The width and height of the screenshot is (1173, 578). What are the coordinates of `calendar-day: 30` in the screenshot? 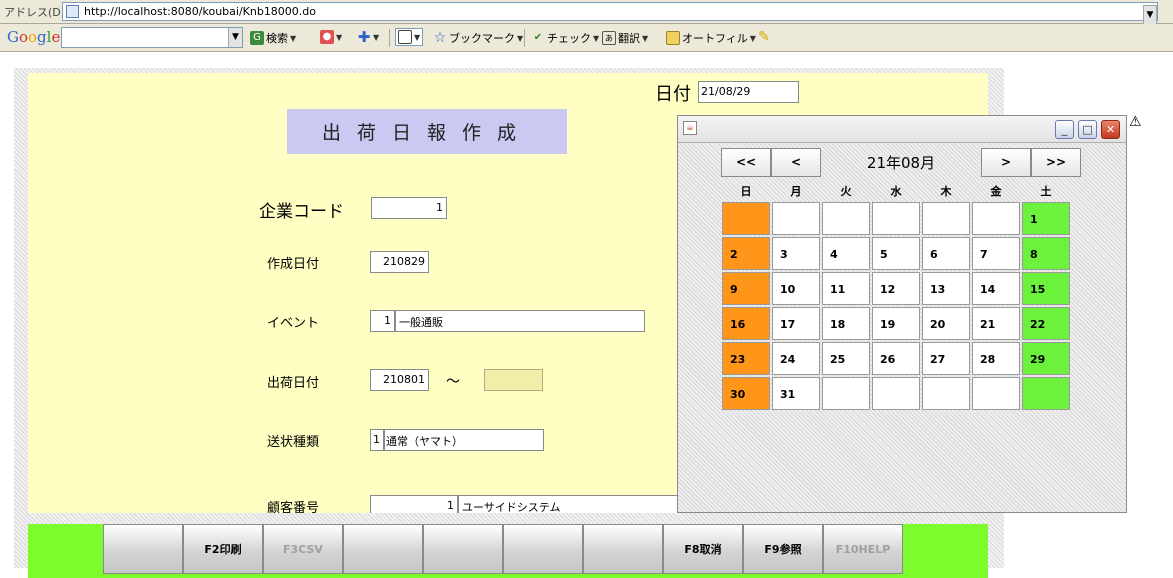 It's located at (746, 393).